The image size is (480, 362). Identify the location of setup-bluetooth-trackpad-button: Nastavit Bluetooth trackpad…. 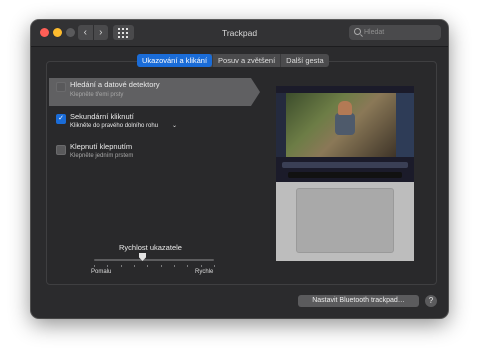
(358, 301).